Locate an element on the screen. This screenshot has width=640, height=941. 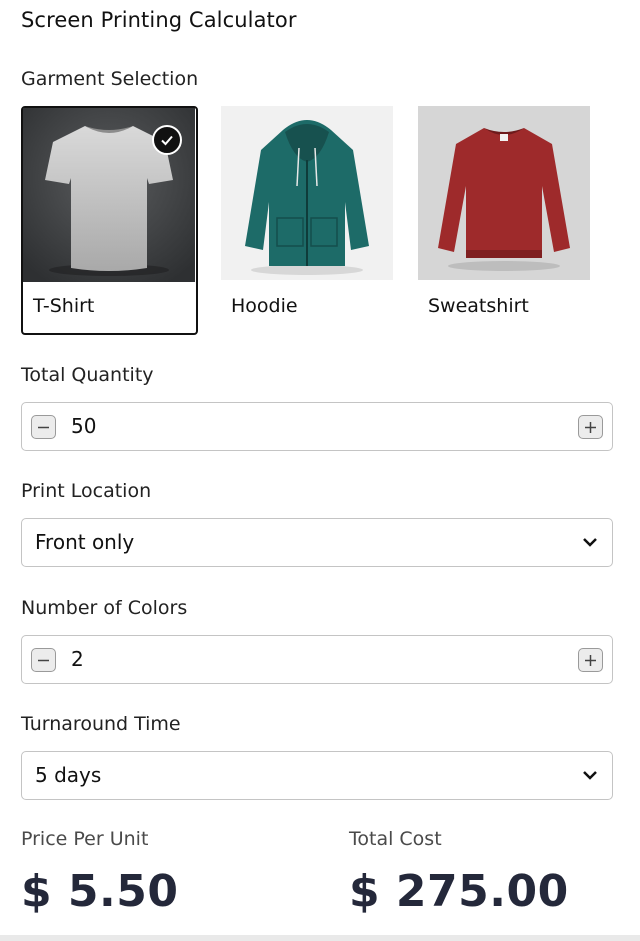
turnaround-value: 5 days is located at coordinates (68, 775).